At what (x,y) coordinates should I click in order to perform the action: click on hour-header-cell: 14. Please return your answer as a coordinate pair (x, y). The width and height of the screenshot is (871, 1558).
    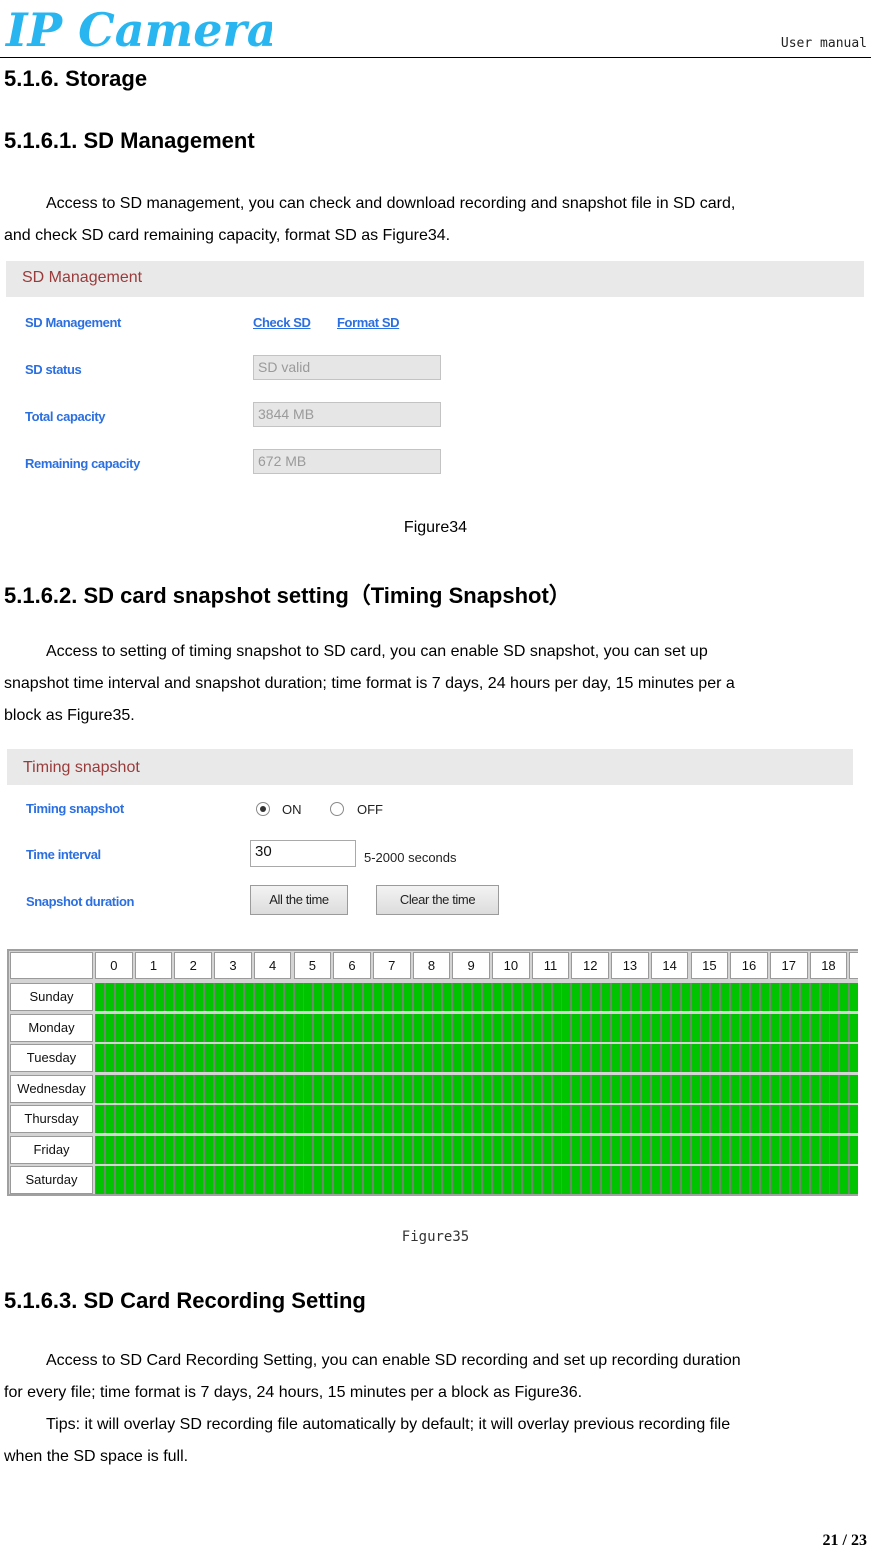
    Looking at the image, I should click on (669, 965).